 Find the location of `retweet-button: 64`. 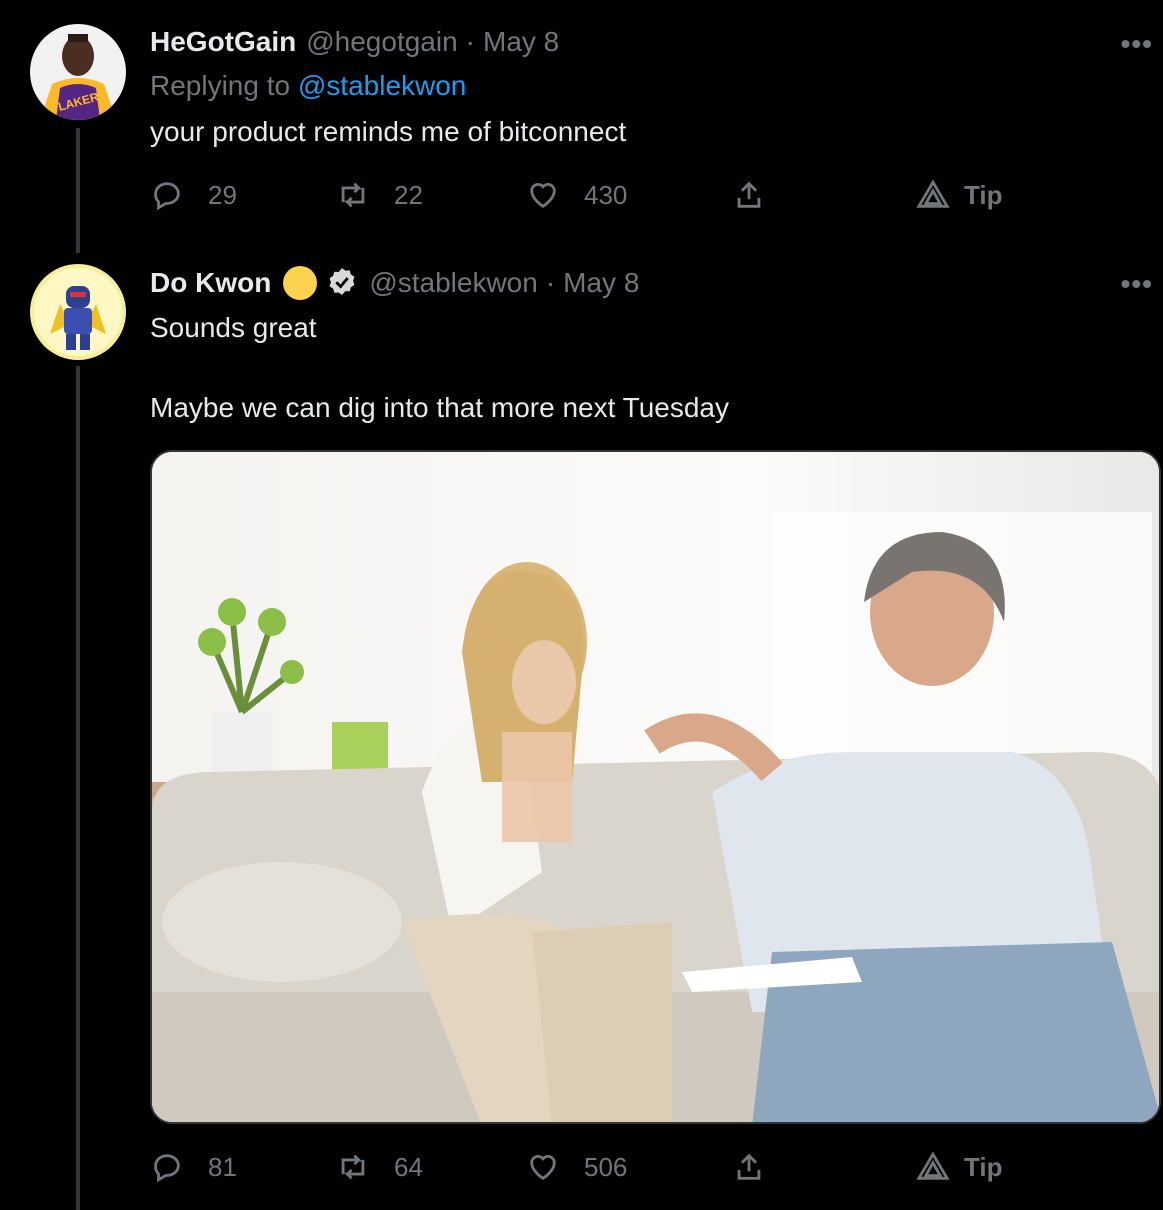

retweet-button: 64 is located at coordinates (379, 1167).